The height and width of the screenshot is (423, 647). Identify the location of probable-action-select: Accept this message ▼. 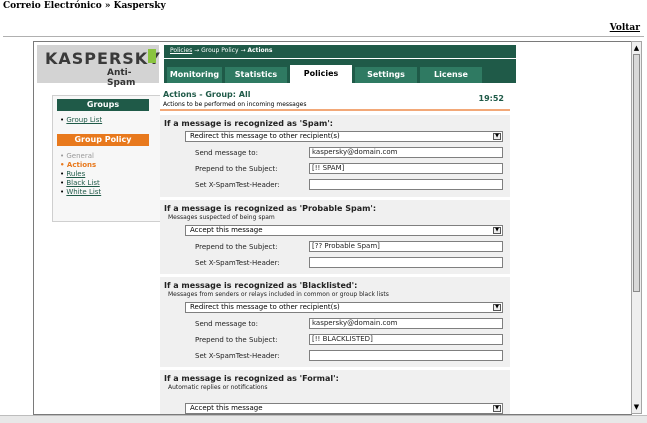
(344, 230).